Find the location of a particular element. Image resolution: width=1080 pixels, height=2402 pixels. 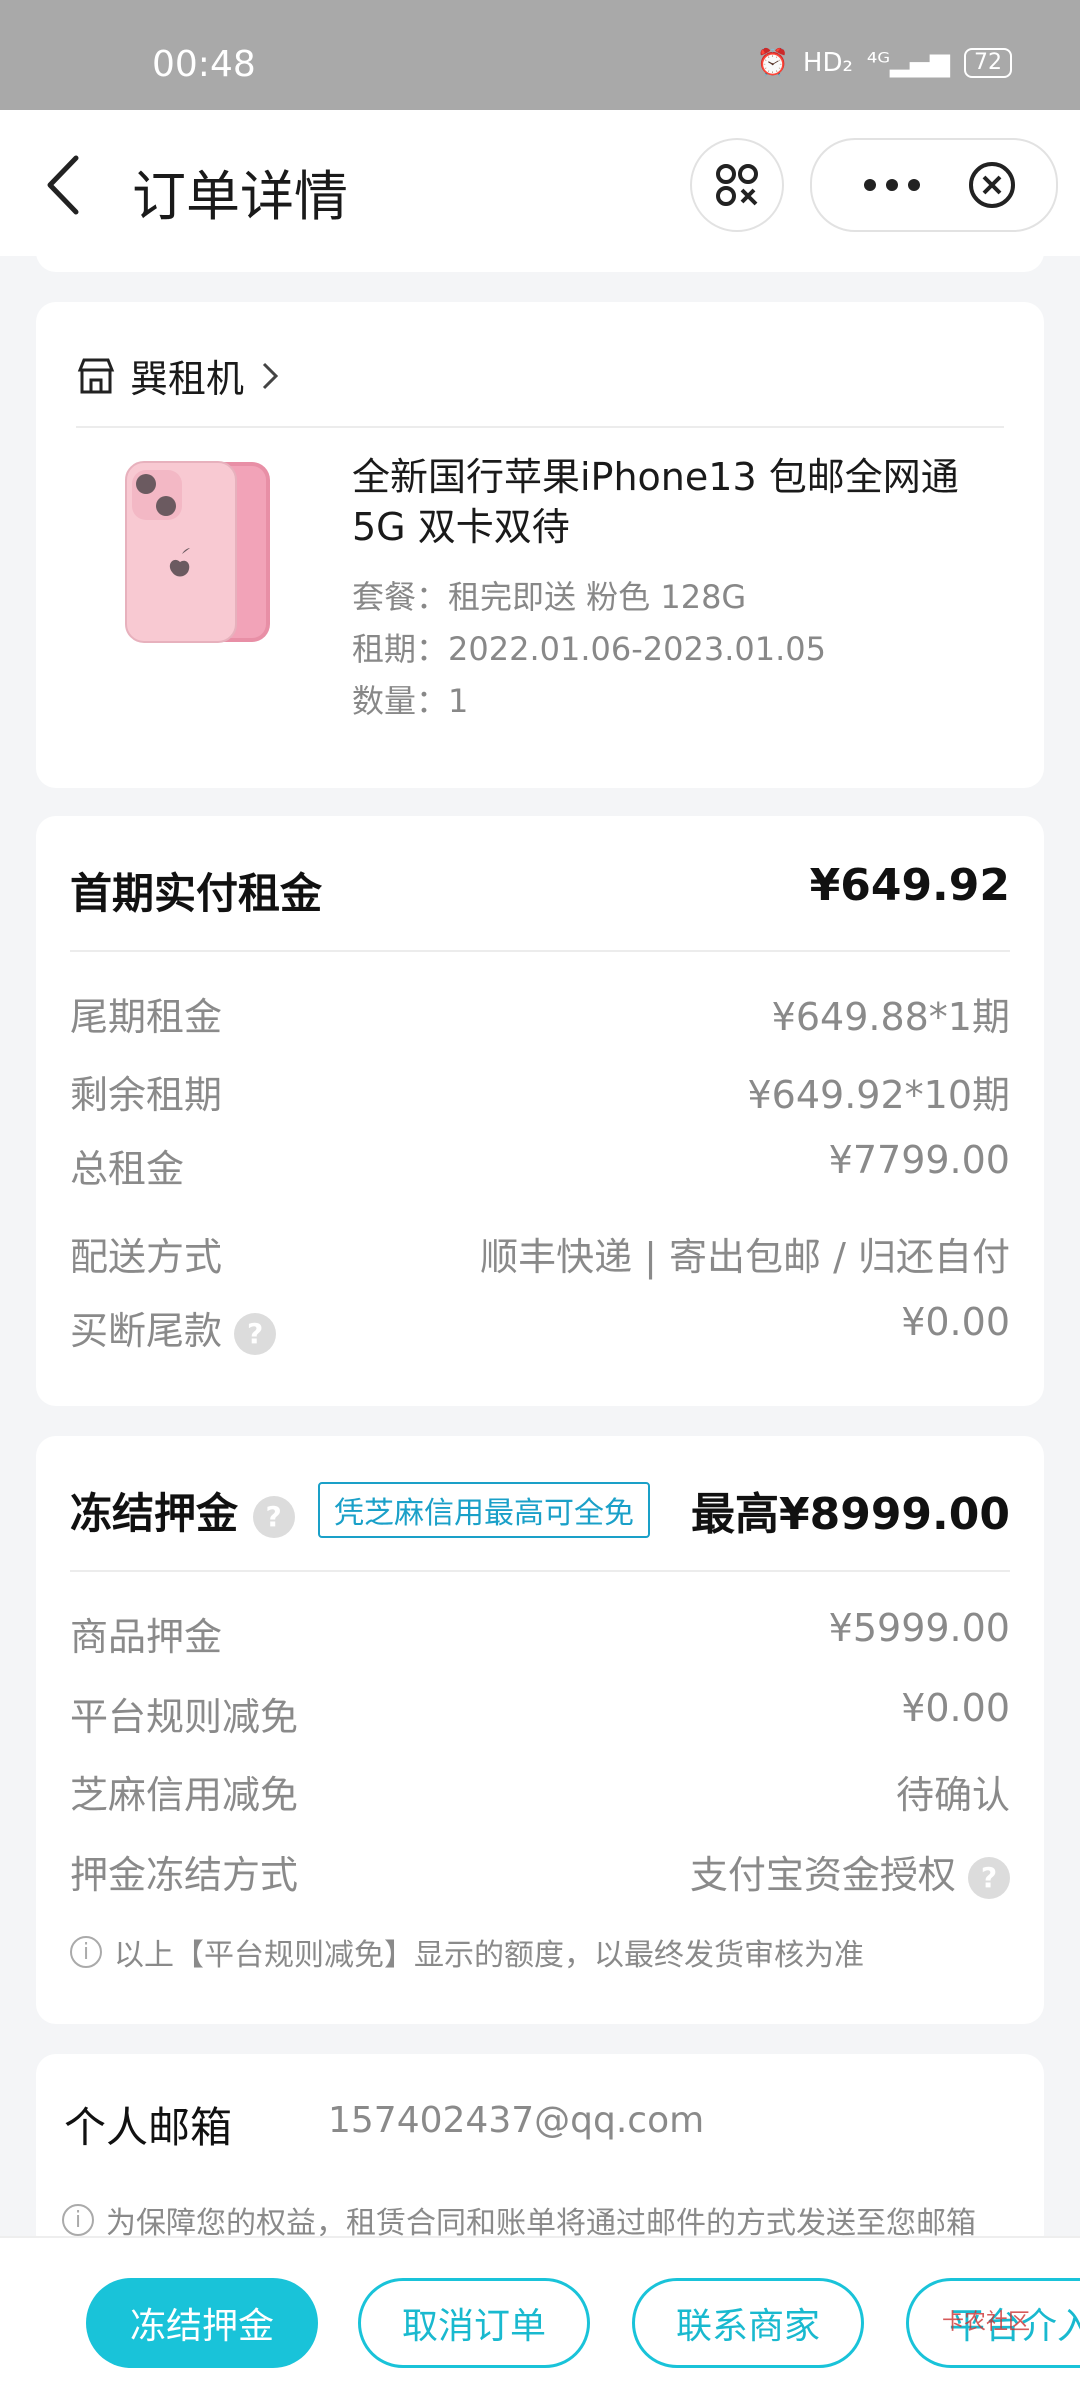

watermark: 卡农社区 is located at coordinates (985, 2322).